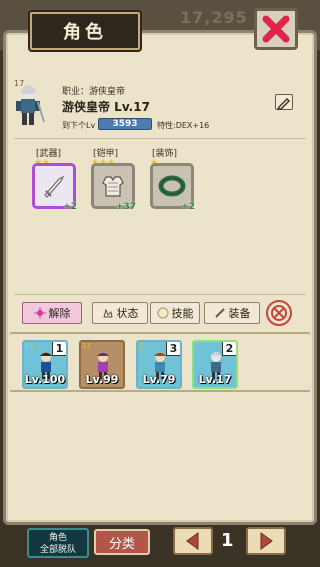 This screenshot has width=320, height=567. What do you see at coordinates (57, 538) in the screenshot?
I see `dismiss-all-line1: 角色` at bounding box center [57, 538].